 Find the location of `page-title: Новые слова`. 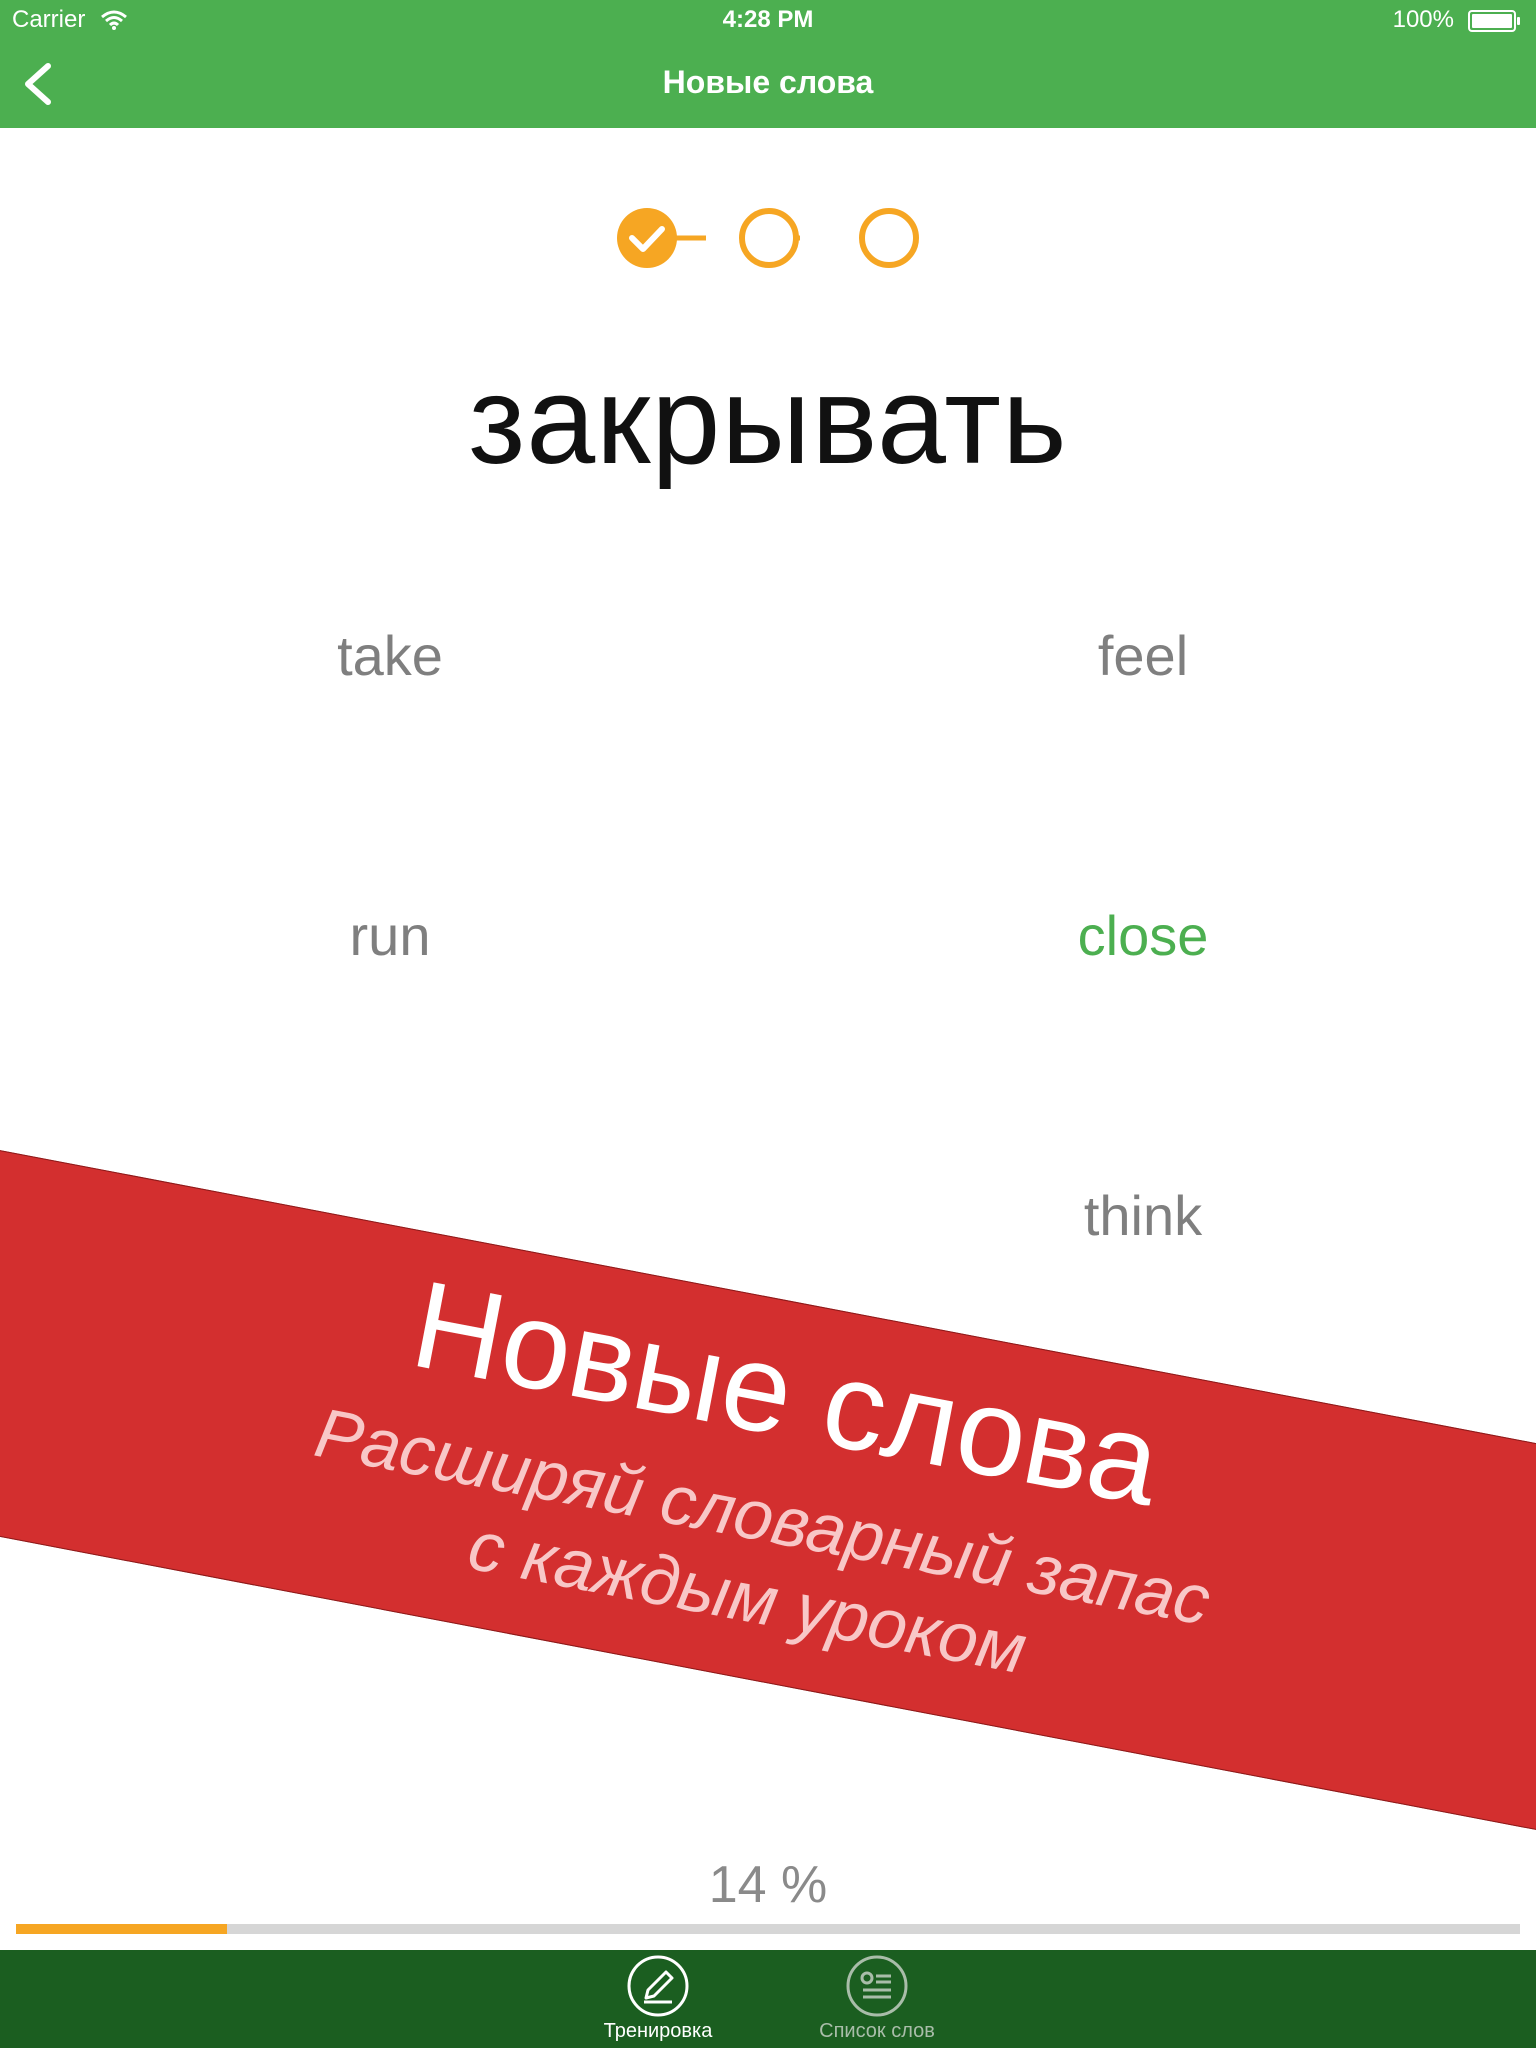

page-title: Новые слова is located at coordinates (768, 82).